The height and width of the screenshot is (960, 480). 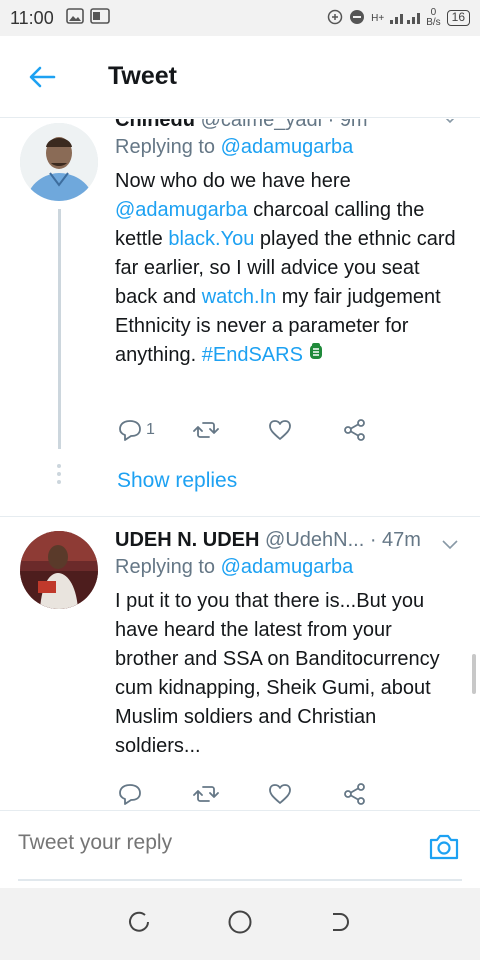 I want to click on back-nav-button, so click(x=340, y=924).